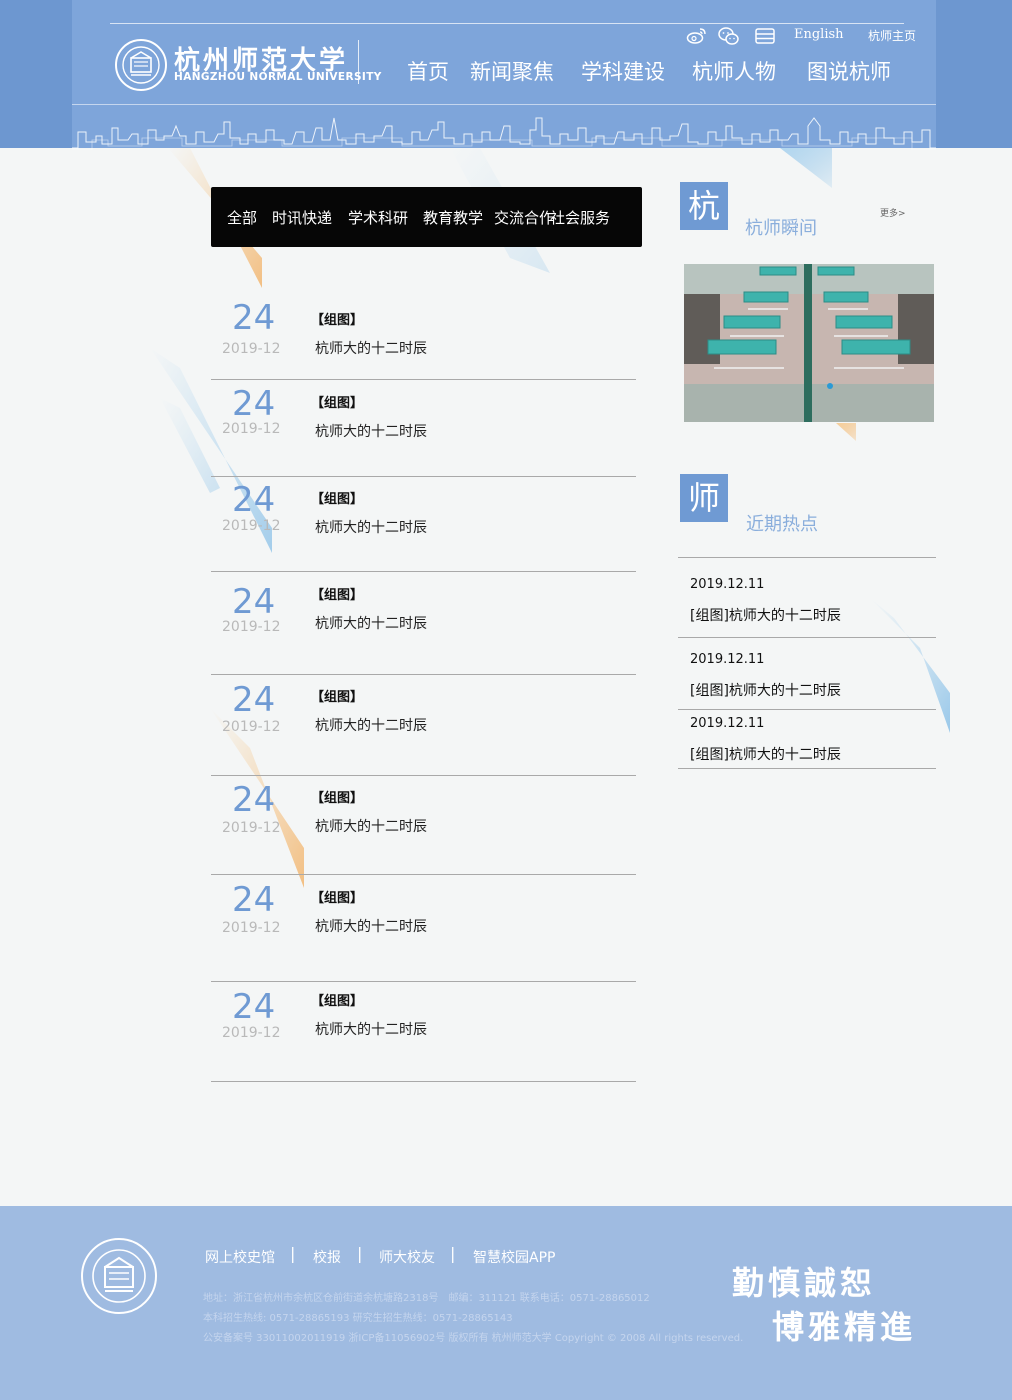 The width and height of the screenshot is (1012, 1400). What do you see at coordinates (580, 217) in the screenshot?
I see `tab-social-service: 社会服务` at bounding box center [580, 217].